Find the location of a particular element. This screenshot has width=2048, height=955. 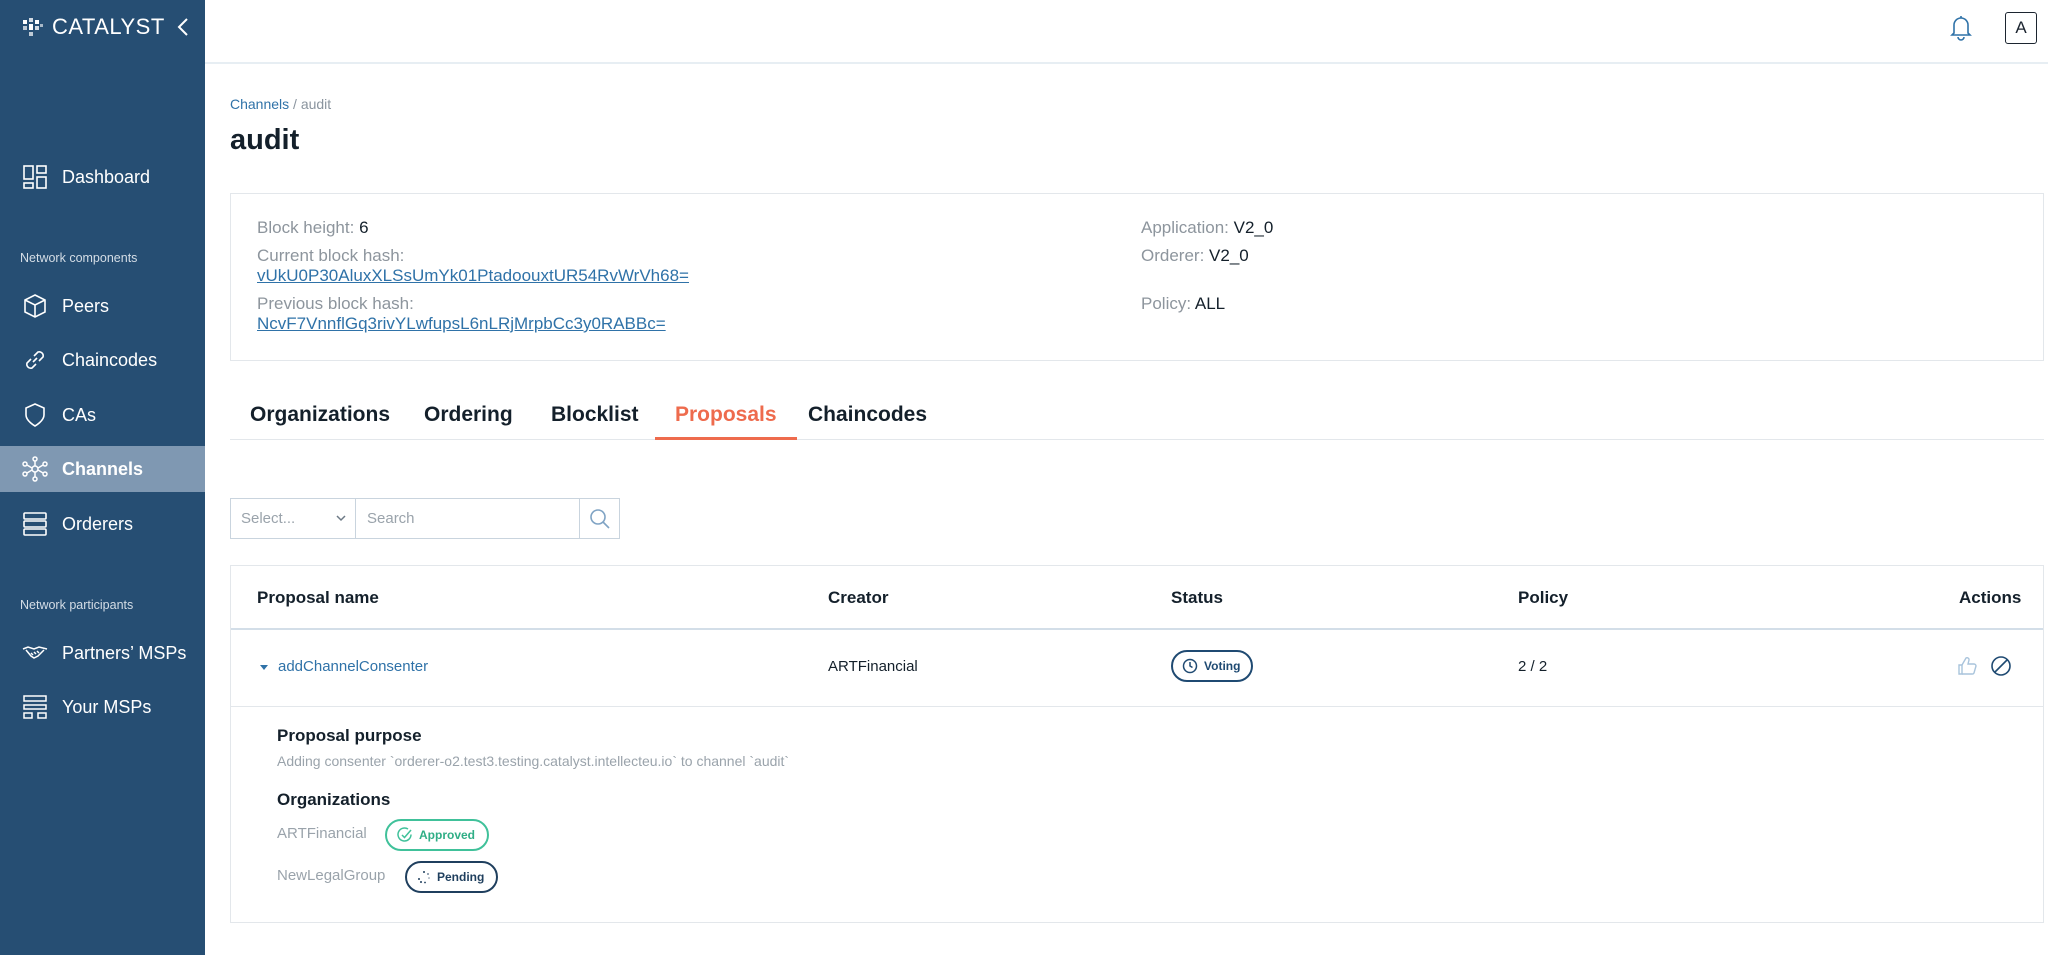

sidebar-item-label: Orderers is located at coordinates (98, 523).